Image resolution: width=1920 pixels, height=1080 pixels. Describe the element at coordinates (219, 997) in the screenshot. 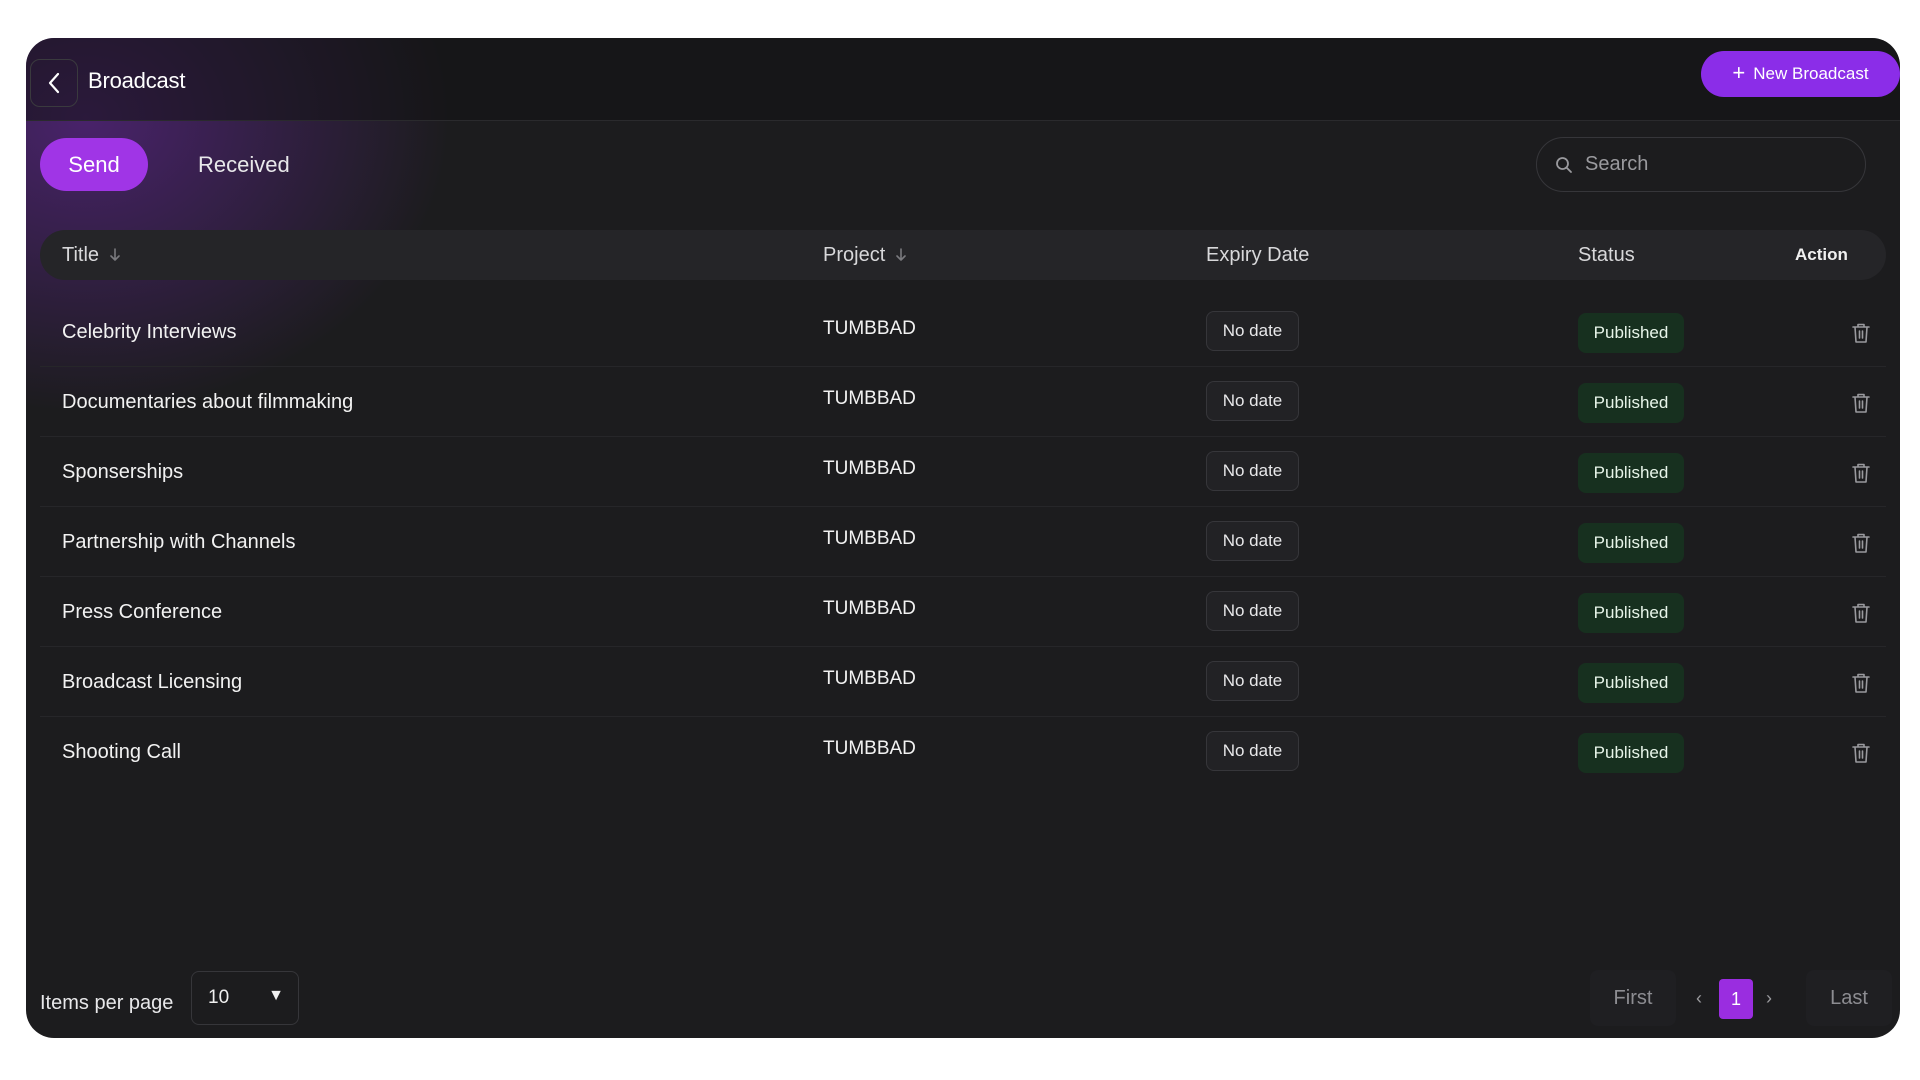

I see `items-per-page-value: 10` at that location.